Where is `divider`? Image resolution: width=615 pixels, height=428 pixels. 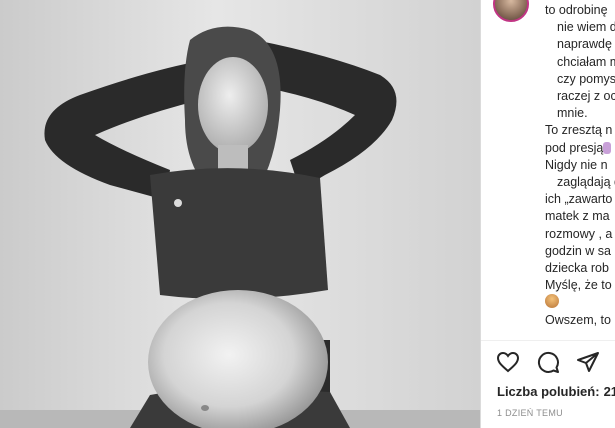 divider is located at coordinates (548, 340).